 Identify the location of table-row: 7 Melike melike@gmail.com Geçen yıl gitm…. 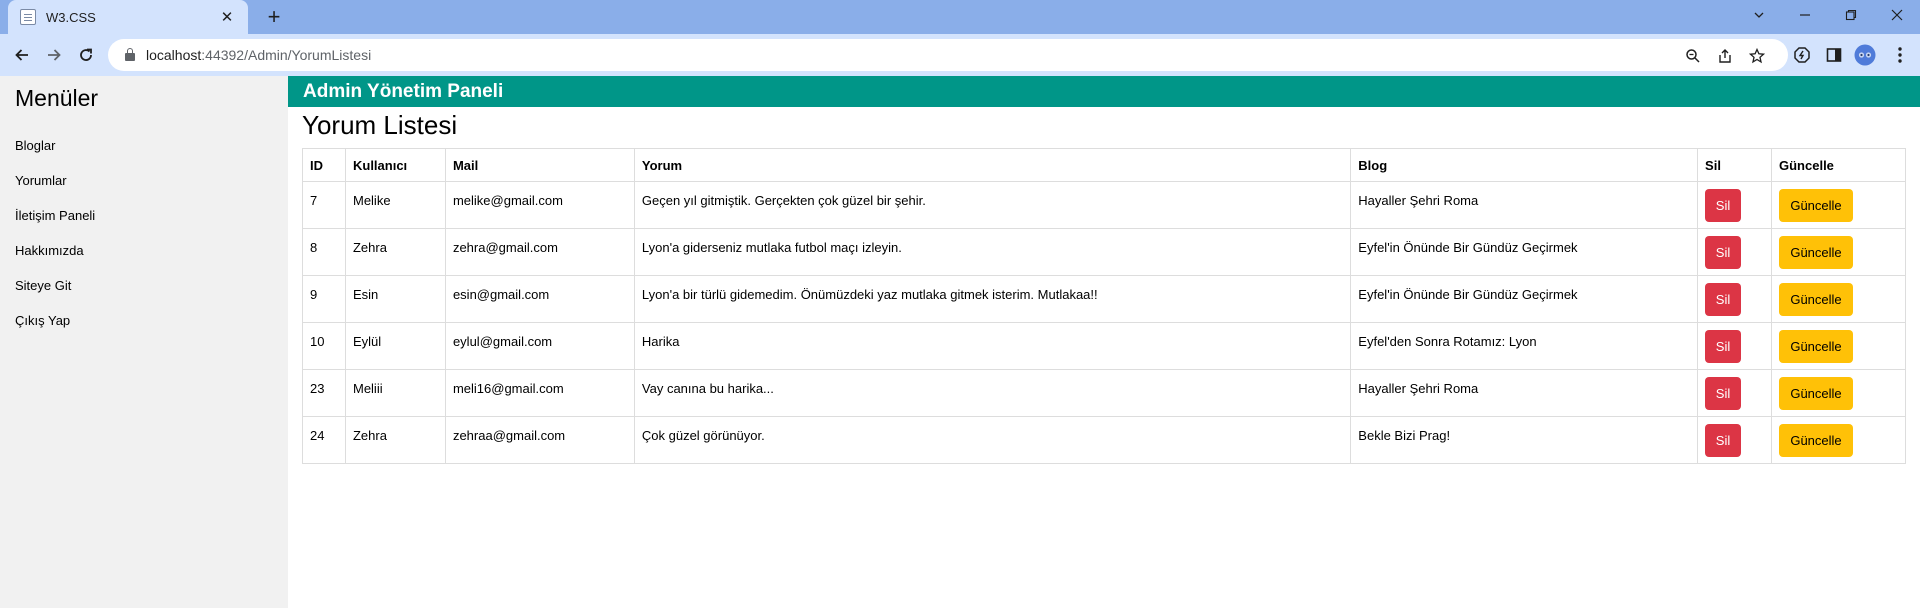
(1104, 205).